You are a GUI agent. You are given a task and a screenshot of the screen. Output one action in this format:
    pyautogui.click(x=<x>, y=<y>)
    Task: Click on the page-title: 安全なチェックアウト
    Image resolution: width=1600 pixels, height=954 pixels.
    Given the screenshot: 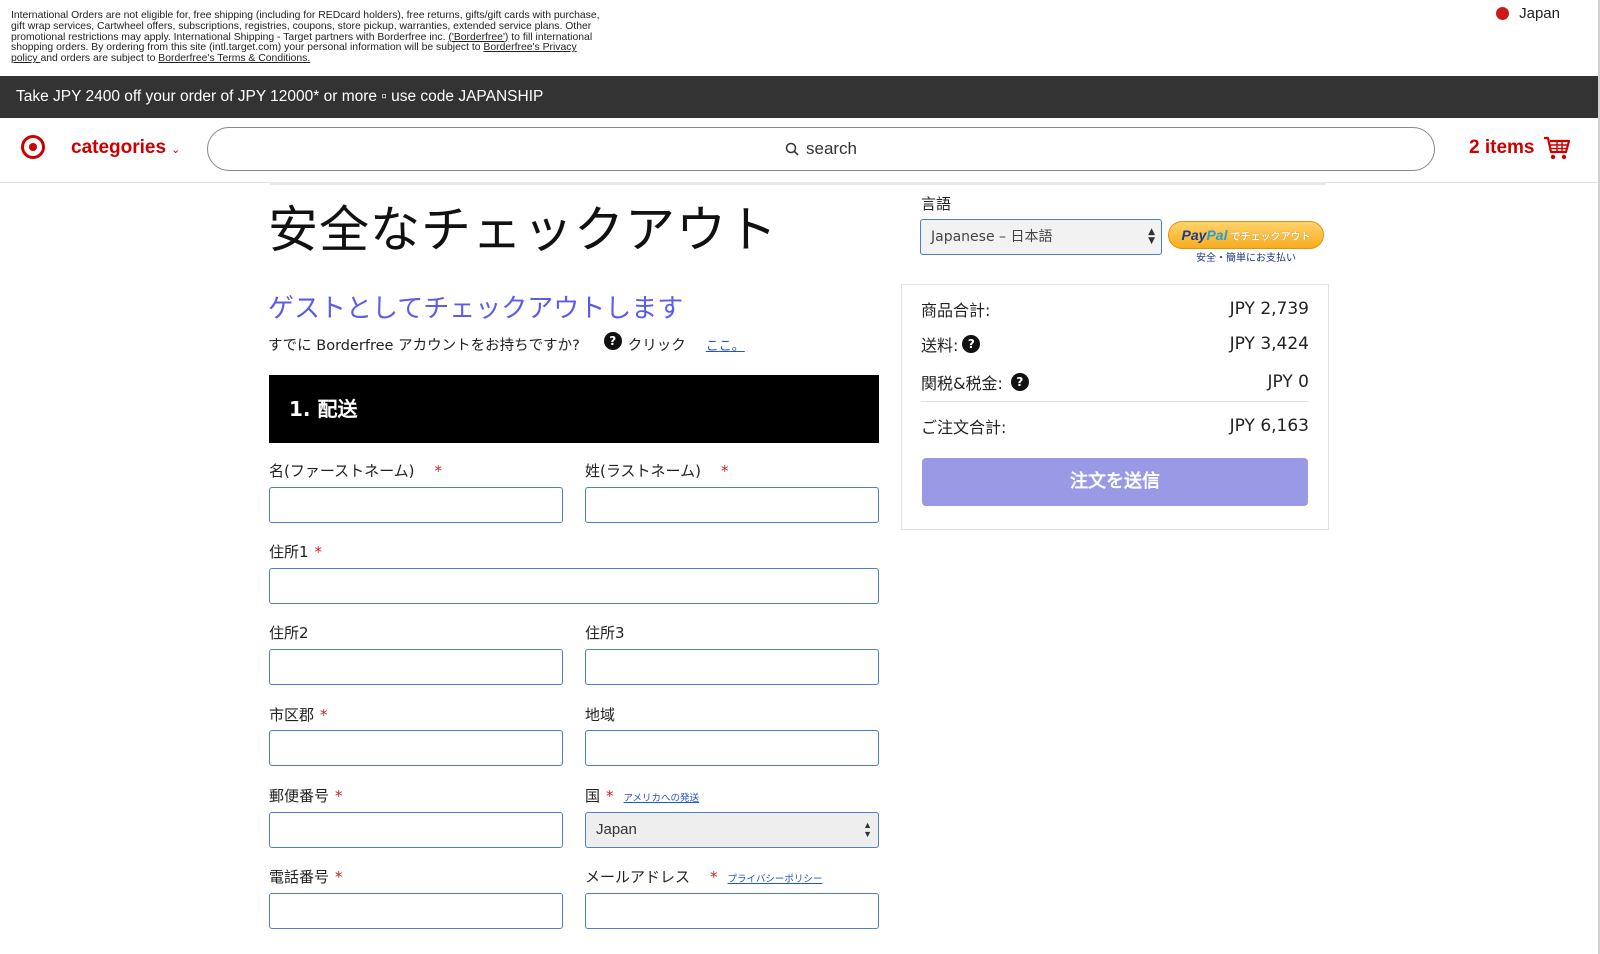 What is the action you would take?
    pyautogui.click(x=523, y=230)
    